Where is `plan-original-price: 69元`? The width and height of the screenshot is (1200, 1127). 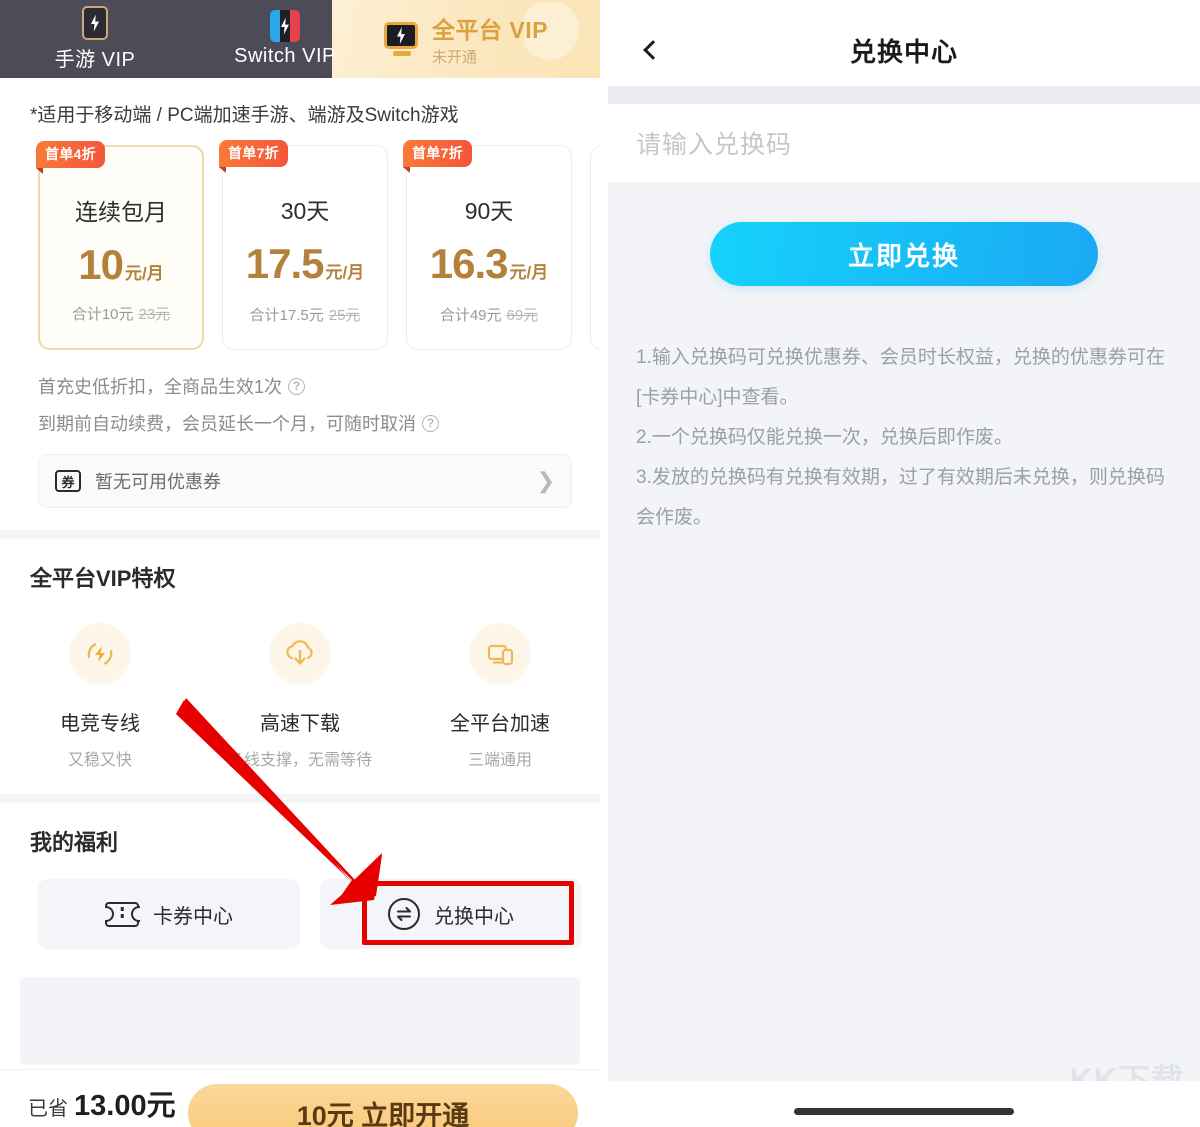 plan-original-price: 69元 is located at coordinates (522, 315).